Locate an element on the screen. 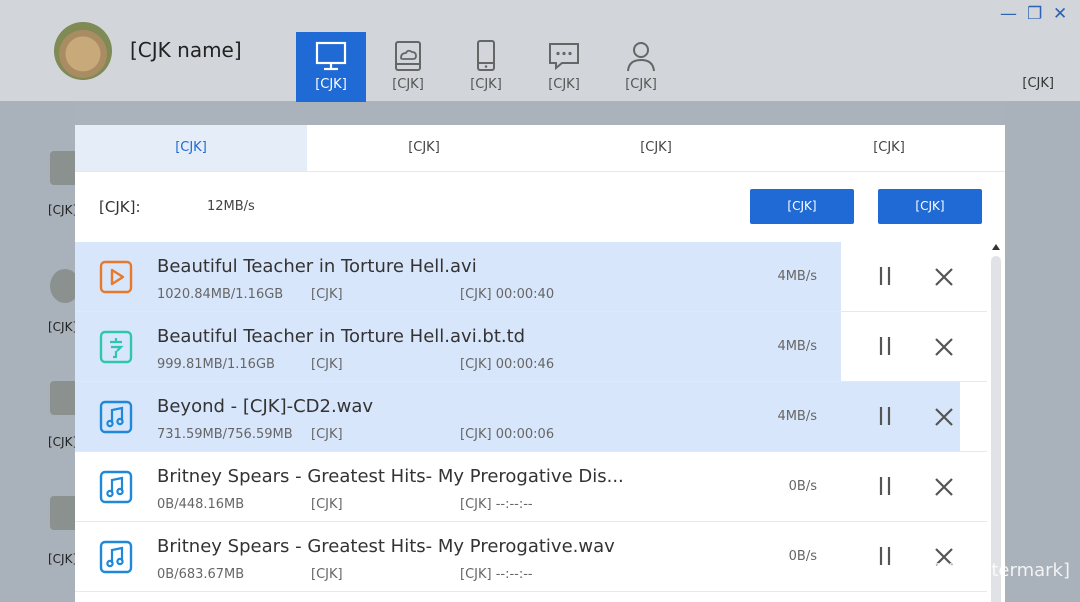  tab-download-complete: [CJK] is located at coordinates (889, 148).